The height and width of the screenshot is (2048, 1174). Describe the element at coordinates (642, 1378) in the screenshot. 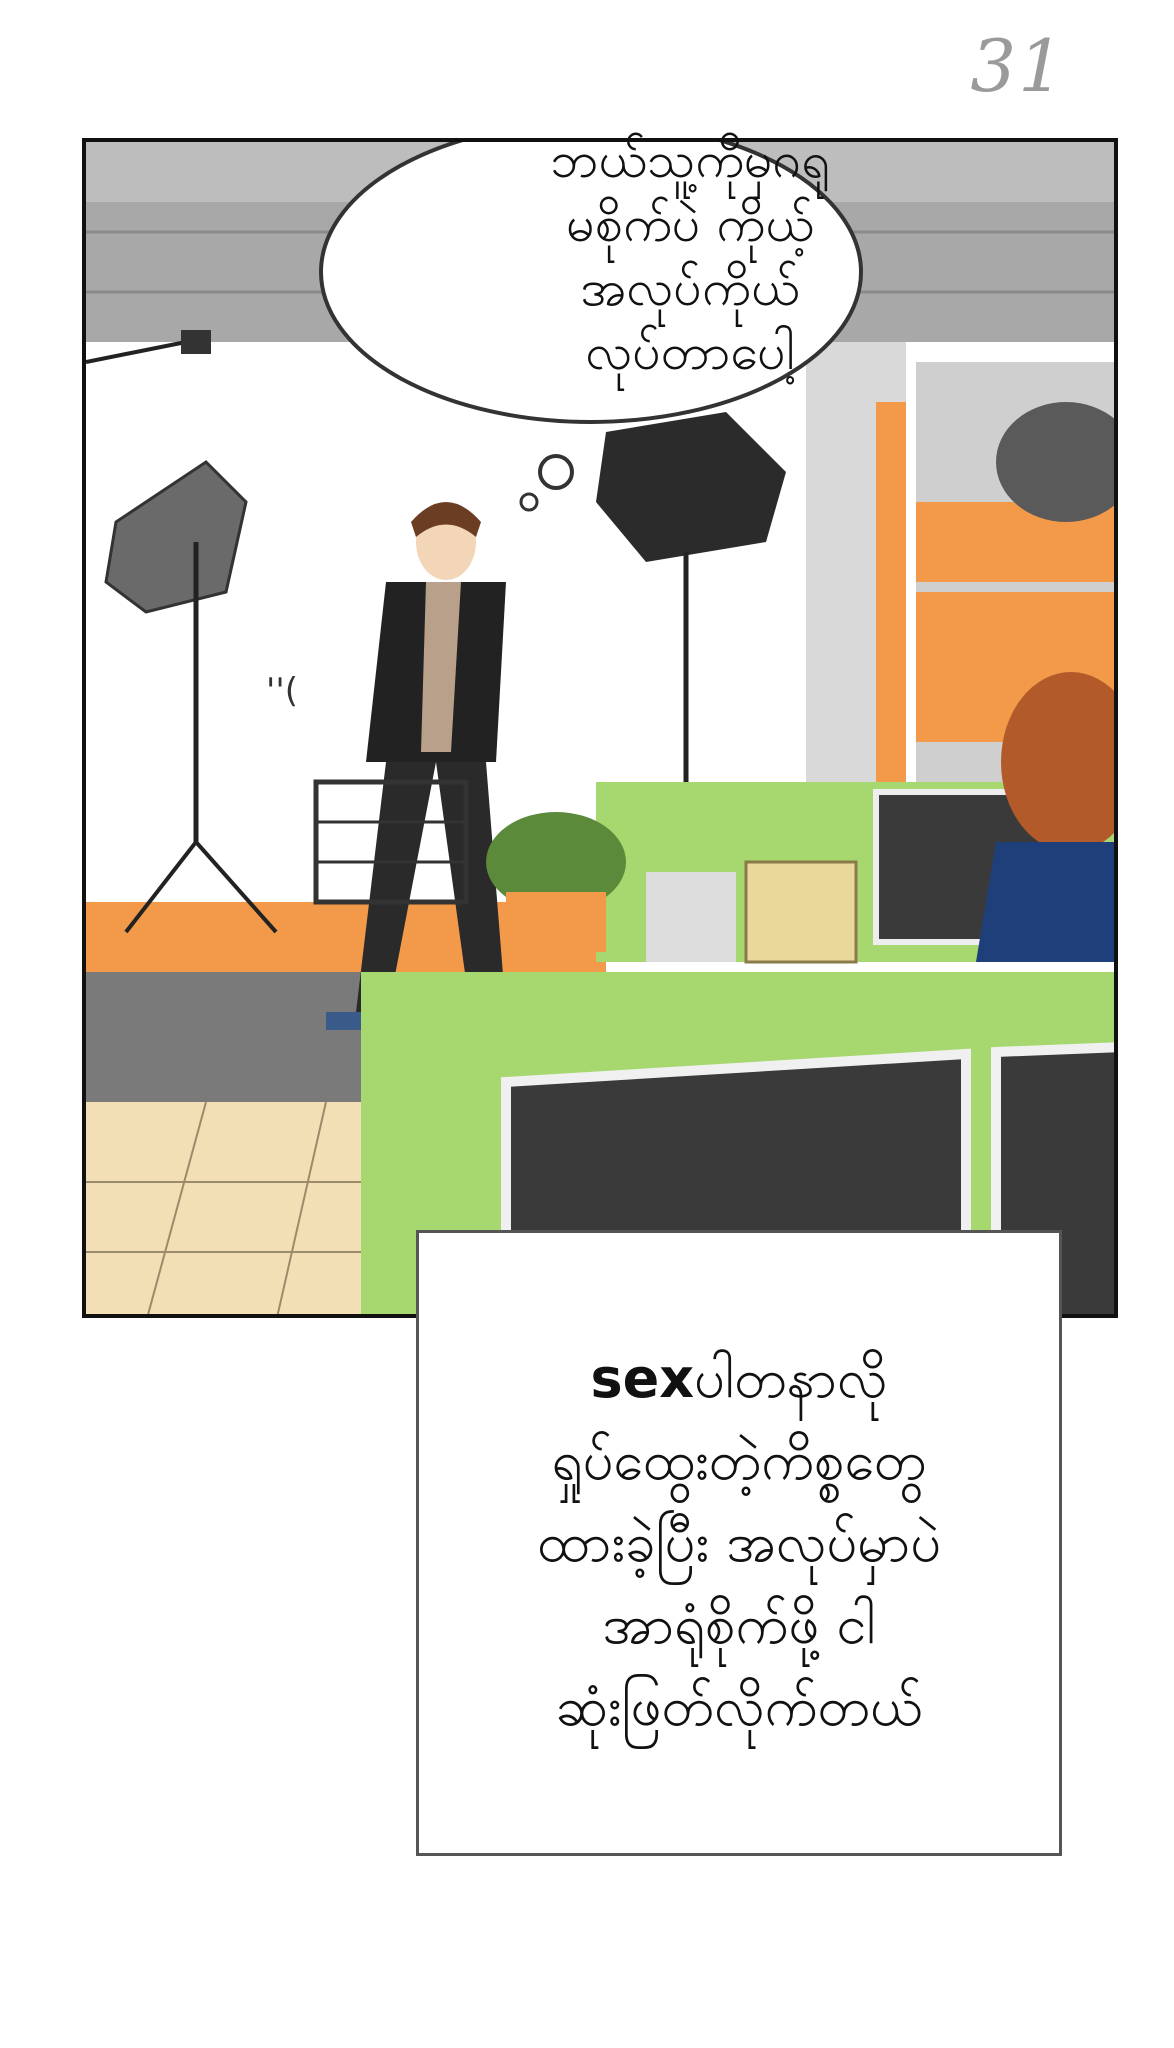

I see `caption-bold-word: sex` at that location.